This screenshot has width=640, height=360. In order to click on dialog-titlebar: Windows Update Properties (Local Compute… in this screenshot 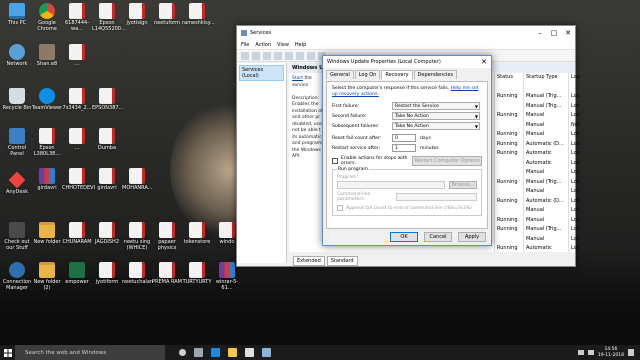, I will do `click(407, 62)`.